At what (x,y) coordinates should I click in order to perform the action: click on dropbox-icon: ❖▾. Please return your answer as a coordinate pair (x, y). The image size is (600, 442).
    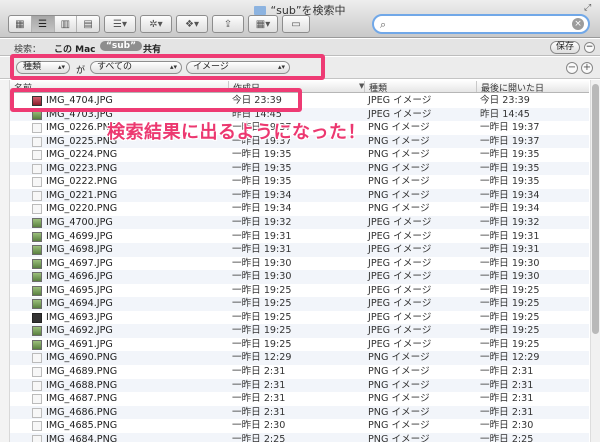
    Looking at the image, I should click on (192, 24).